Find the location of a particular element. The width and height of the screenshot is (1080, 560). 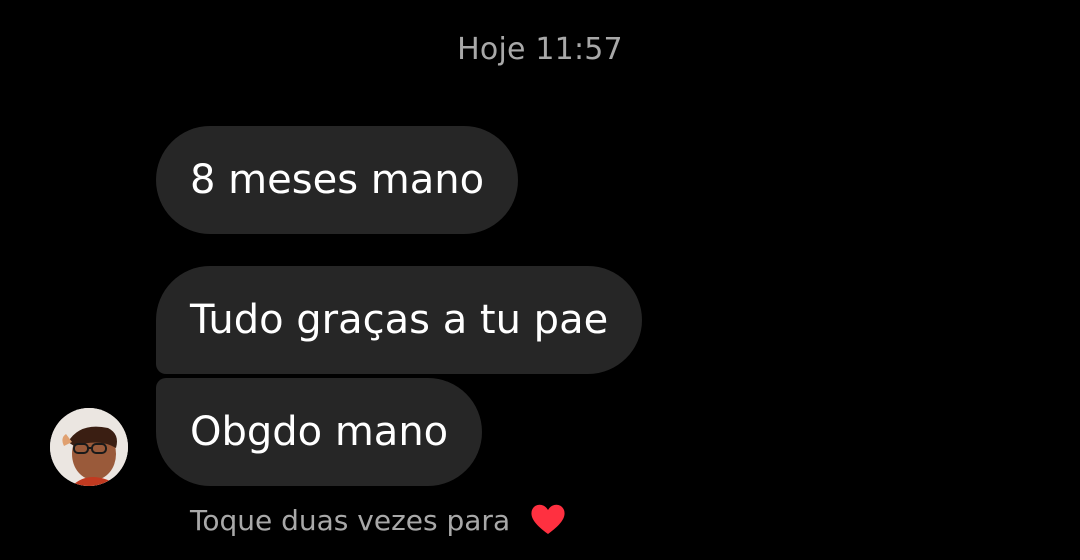

message-text: 8 meses mano is located at coordinates (337, 180).